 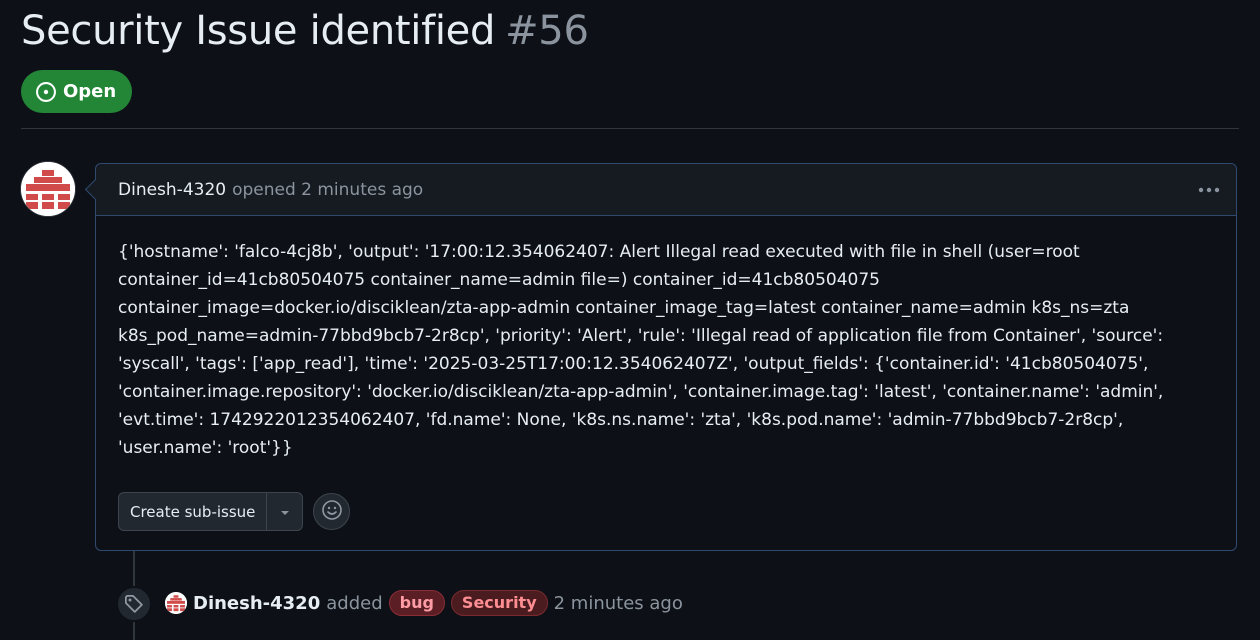 I want to click on create-subissue-button: Create sub-issue, so click(x=193, y=511).